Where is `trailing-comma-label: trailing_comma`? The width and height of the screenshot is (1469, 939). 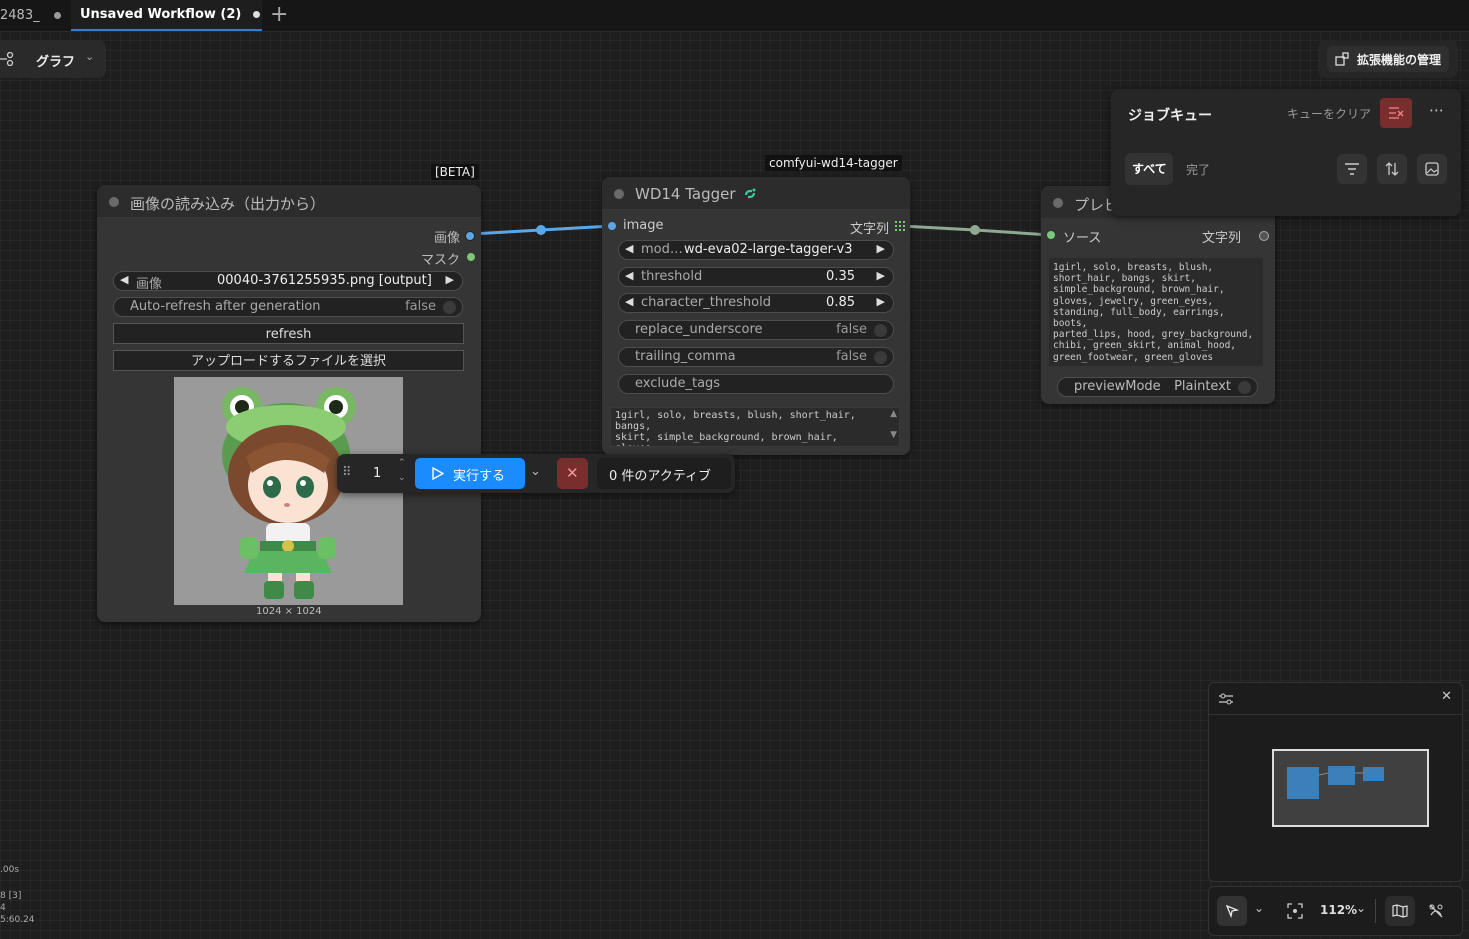
trailing-comma-label: trailing_comma is located at coordinates (685, 356).